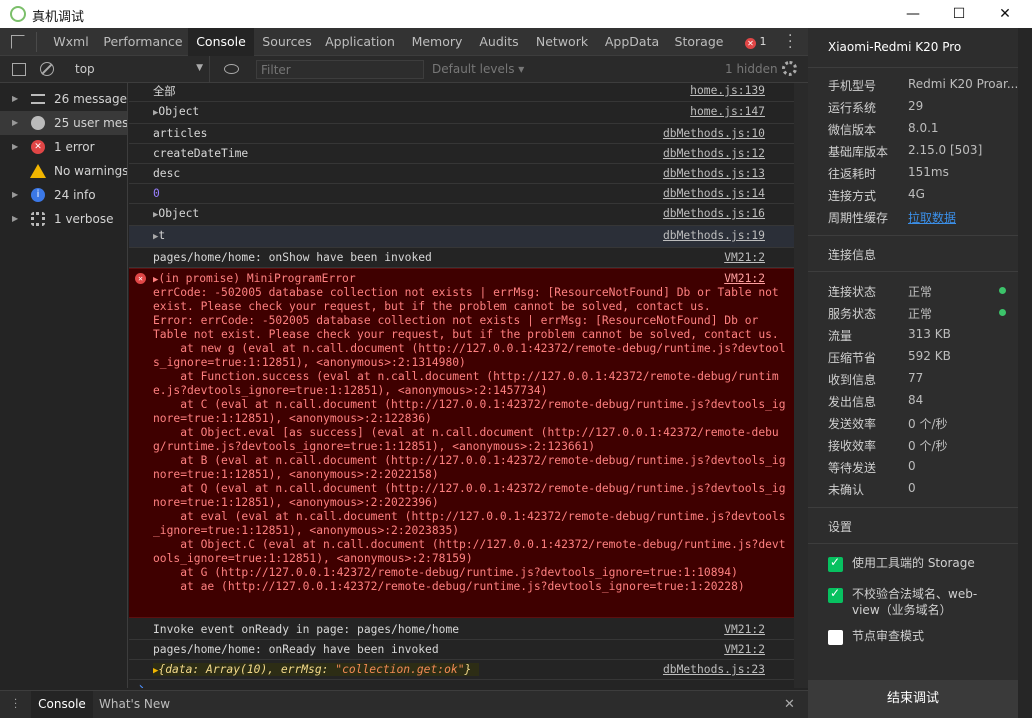 The image size is (1032, 718). What do you see at coordinates (461, 237) in the screenshot?
I see `console-row: ▶t dbMethods.js:19` at bounding box center [461, 237].